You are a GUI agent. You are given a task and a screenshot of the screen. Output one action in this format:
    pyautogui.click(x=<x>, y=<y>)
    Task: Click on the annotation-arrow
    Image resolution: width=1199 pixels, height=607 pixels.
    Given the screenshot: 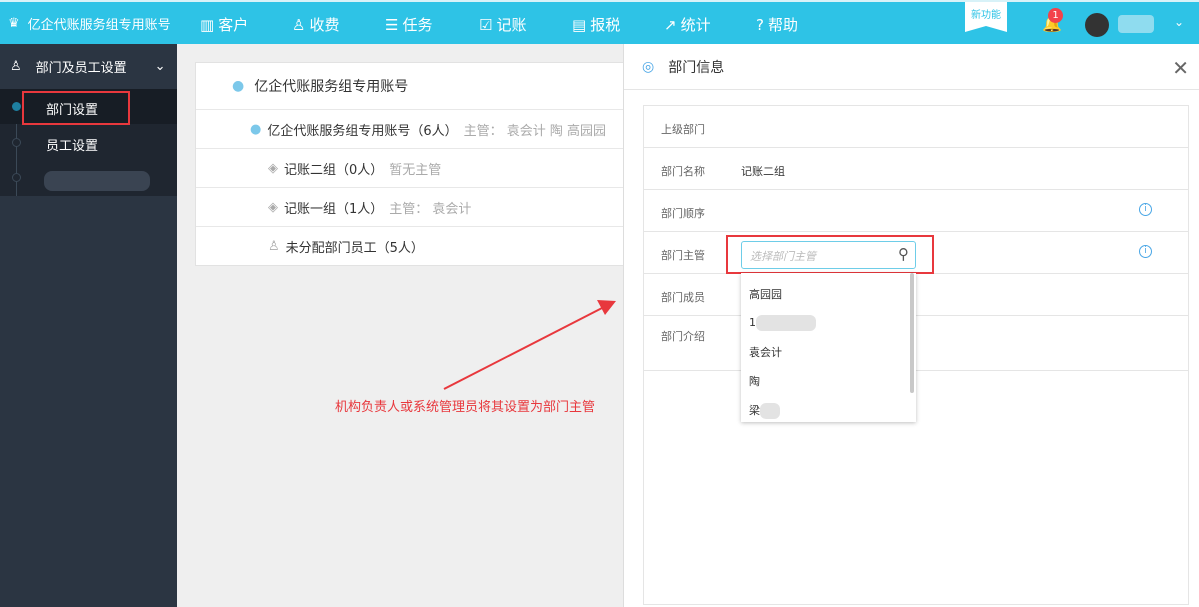 What is the action you would take?
    pyautogui.click(x=529, y=345)
    